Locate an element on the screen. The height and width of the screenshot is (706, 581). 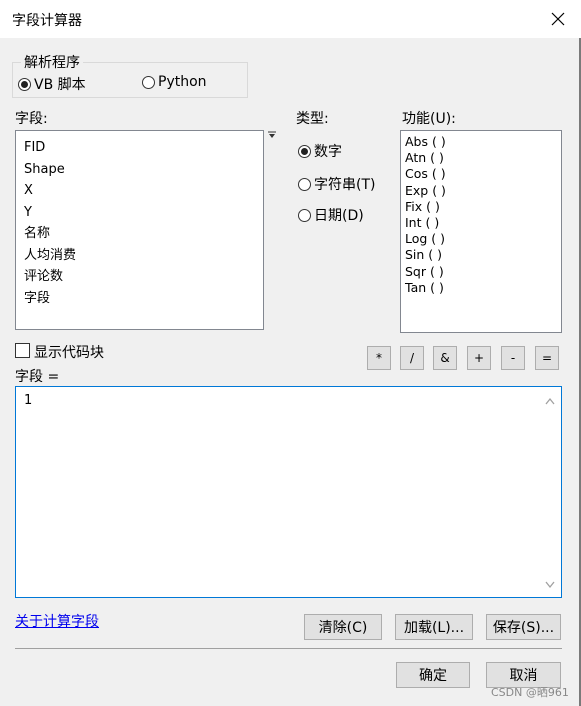
clear-button: 清除(C) is located at coordinates (343, 627).